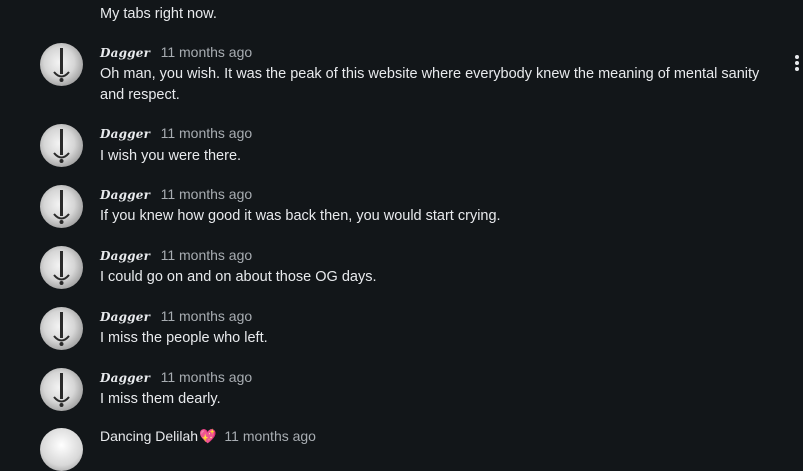 The height and width of the screenshot is (471, 803). Describe the element at coordinates (184, 338) in the screenshot. I see `comment-text: I miss the people who left.` at that location.